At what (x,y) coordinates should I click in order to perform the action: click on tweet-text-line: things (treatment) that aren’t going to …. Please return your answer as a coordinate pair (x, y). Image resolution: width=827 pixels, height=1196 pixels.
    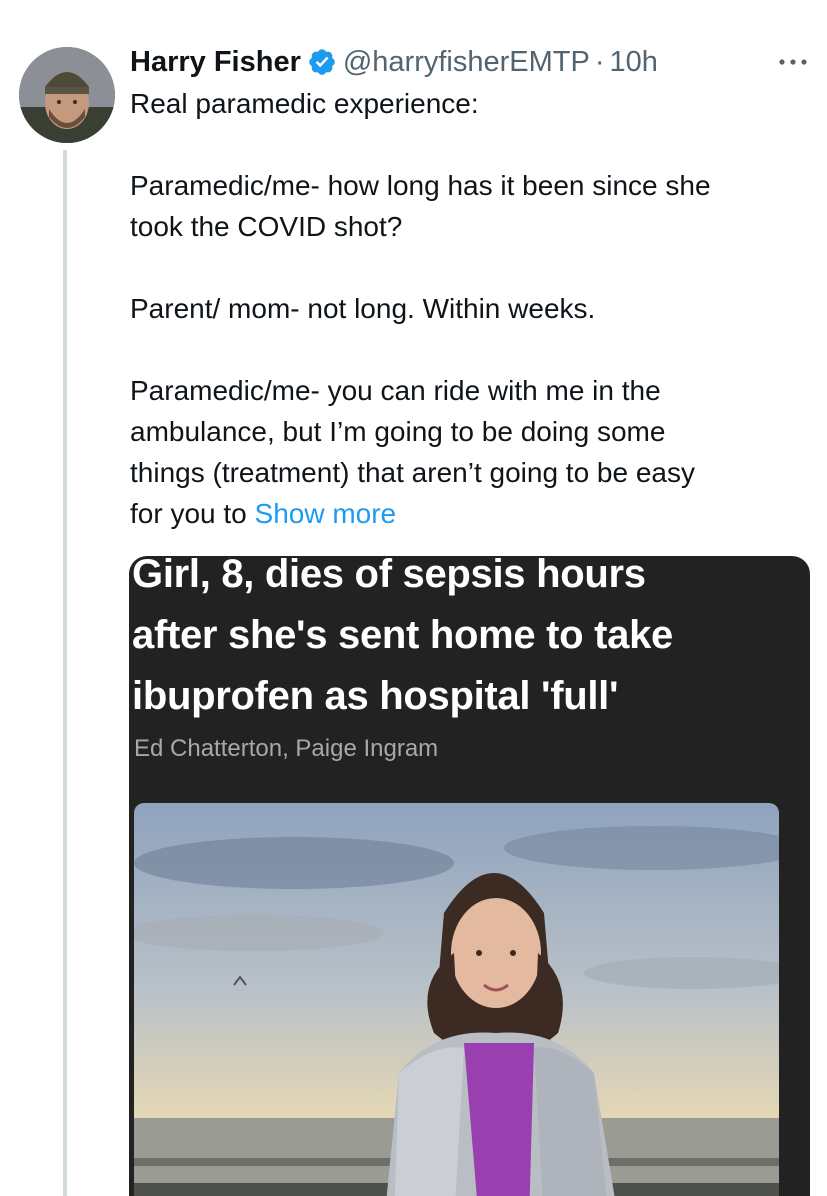
    Looking at the image, I should click on (412, 472).